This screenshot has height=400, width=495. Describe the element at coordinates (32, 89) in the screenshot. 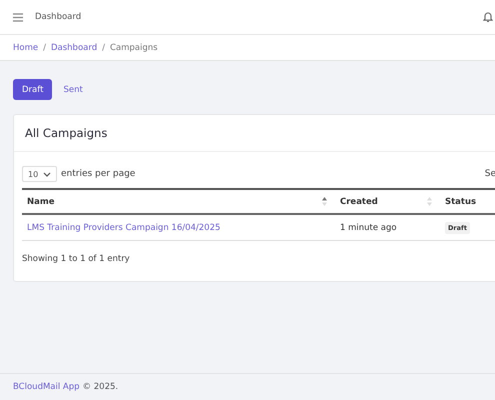

I see `tab: Draft` at that location.